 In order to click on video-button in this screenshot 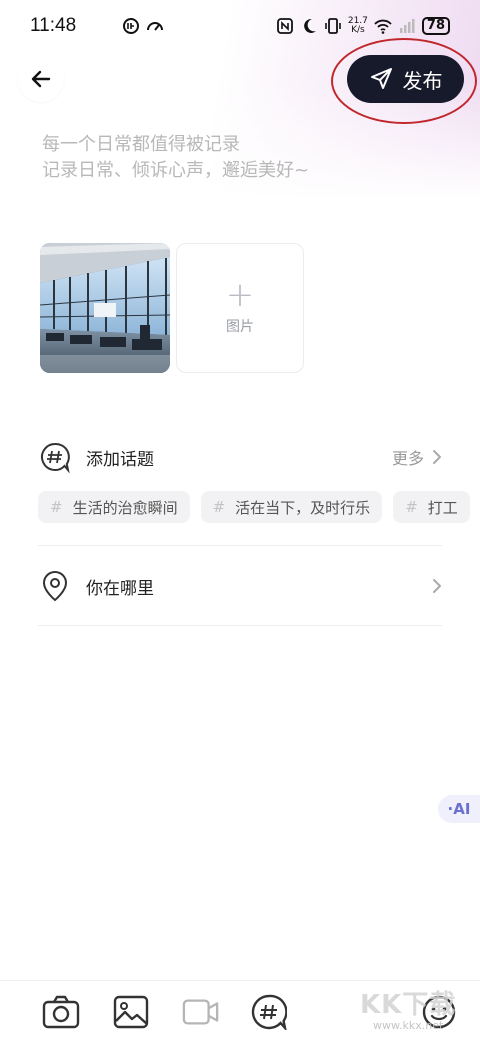, I will do `click(201, 1012)`.